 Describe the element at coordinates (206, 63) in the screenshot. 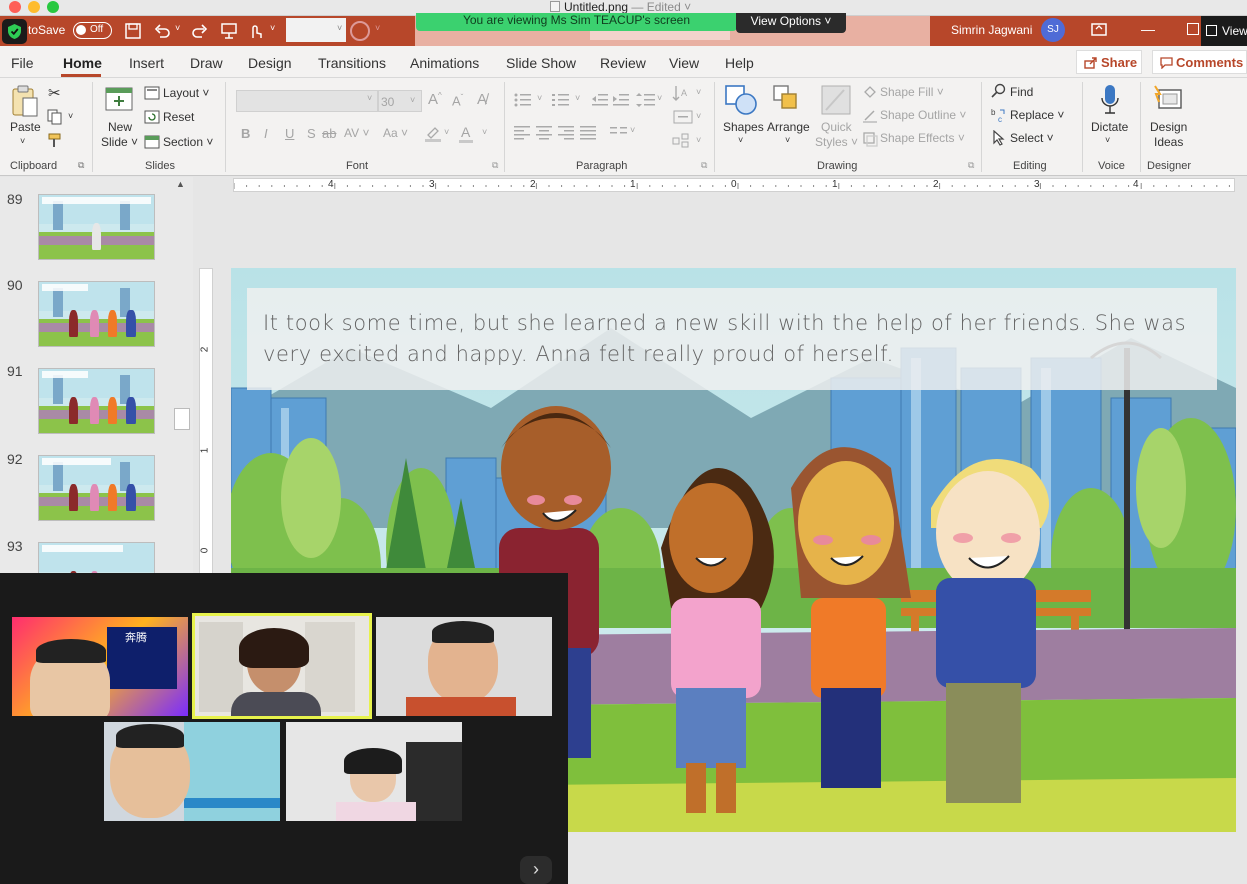

I see `tab-draw: Draw` at that location.